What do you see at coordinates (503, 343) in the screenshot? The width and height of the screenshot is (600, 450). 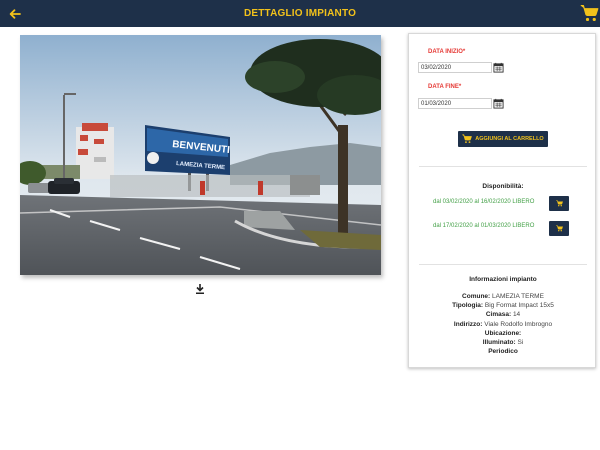 I see `info-row-illuminato: Illuminato: Si` at bounding box center [503, 343].